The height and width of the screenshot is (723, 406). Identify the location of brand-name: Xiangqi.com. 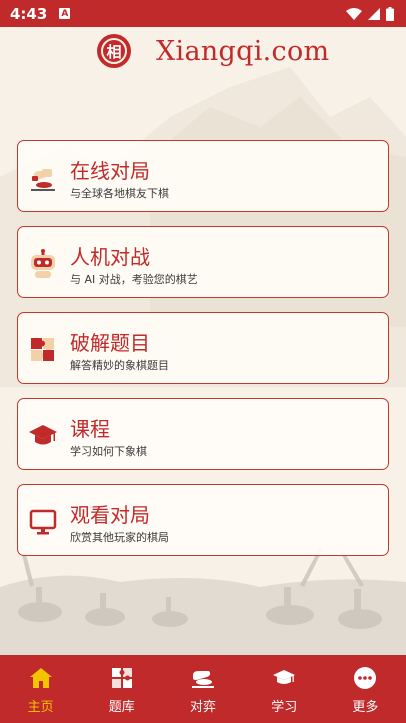
(243, 51).